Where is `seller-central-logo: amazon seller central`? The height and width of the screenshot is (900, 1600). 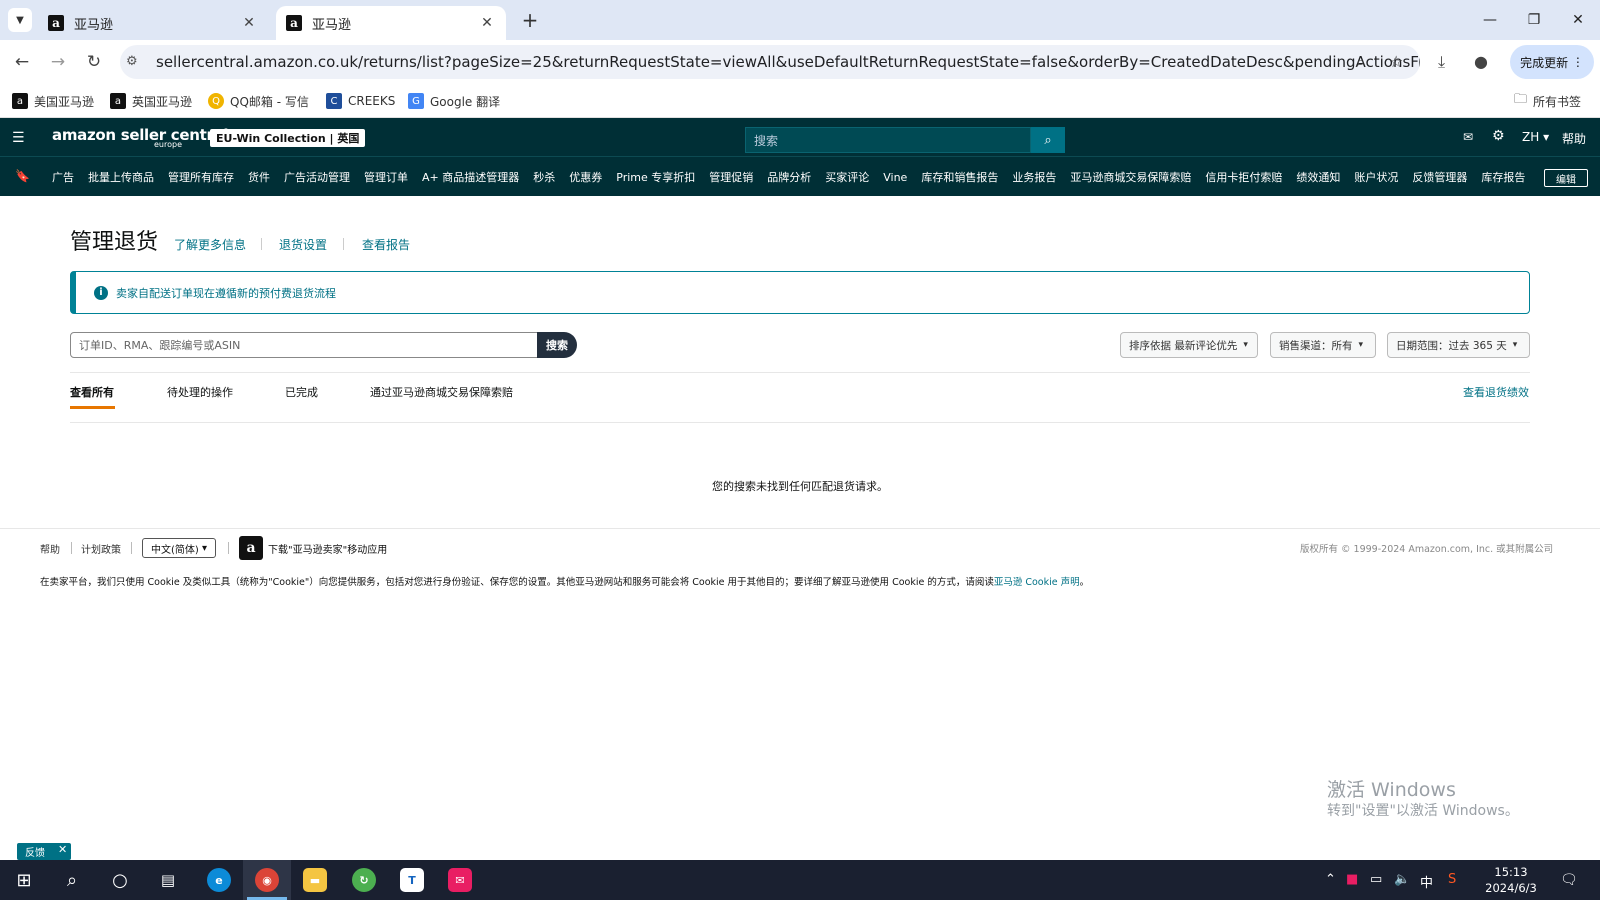 seller-central-logo: amazon seller central is located at coordinates (140, 135).